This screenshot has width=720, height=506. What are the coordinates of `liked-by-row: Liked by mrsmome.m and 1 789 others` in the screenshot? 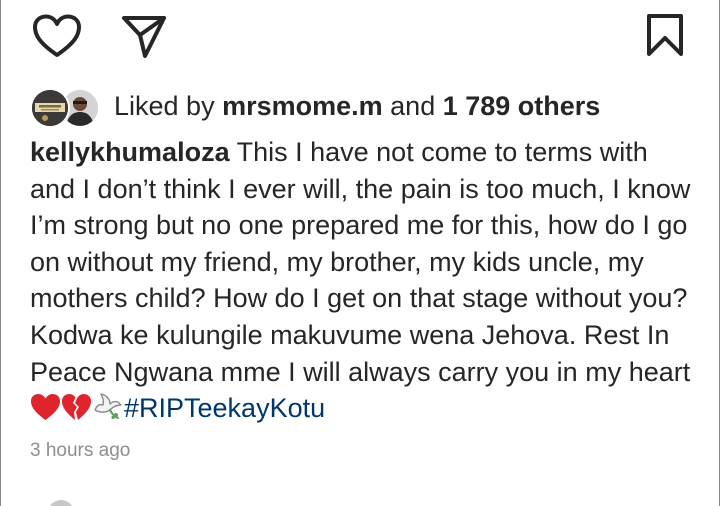 It's located at (315, 106).